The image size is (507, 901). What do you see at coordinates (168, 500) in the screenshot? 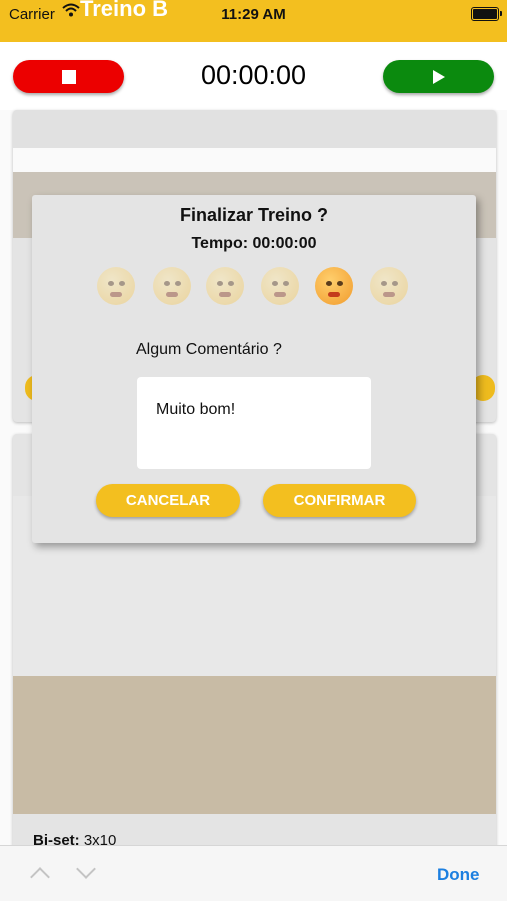
I see `cancel-button: CANCELAR` at bounding box center [168, 500].